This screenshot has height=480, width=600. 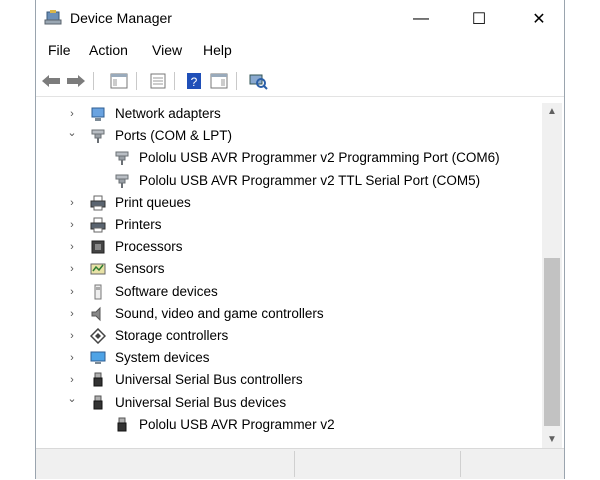 What do you see at coordinates (289, 114) in the screenshot?
I see `tree-row: › Network adapters` at bounding box center [289, 114].